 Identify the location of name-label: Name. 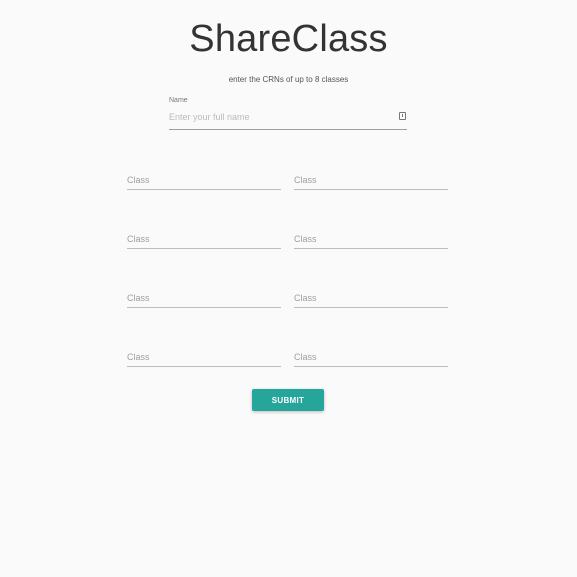
(178, 100).